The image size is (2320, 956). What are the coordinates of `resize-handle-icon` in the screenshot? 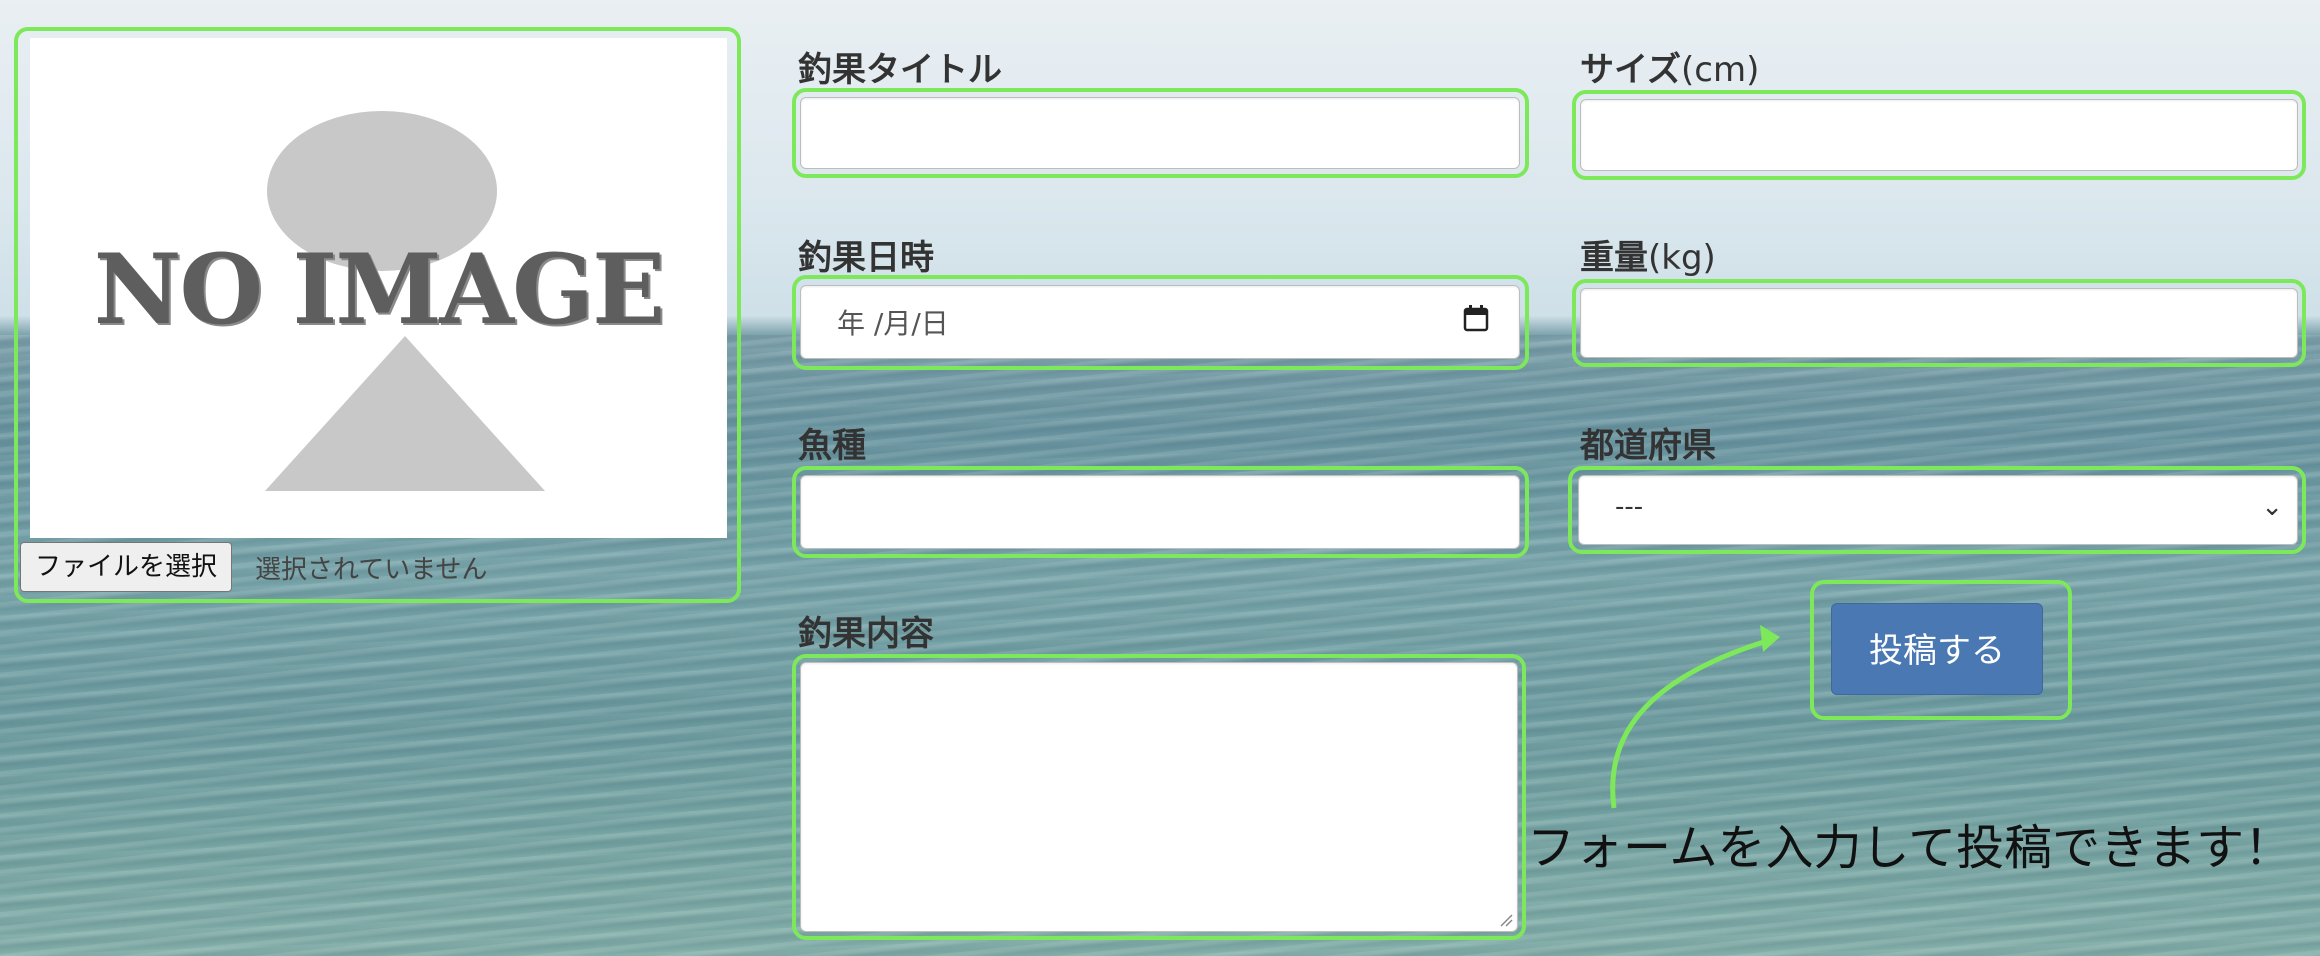 It's located at (1506, 920).